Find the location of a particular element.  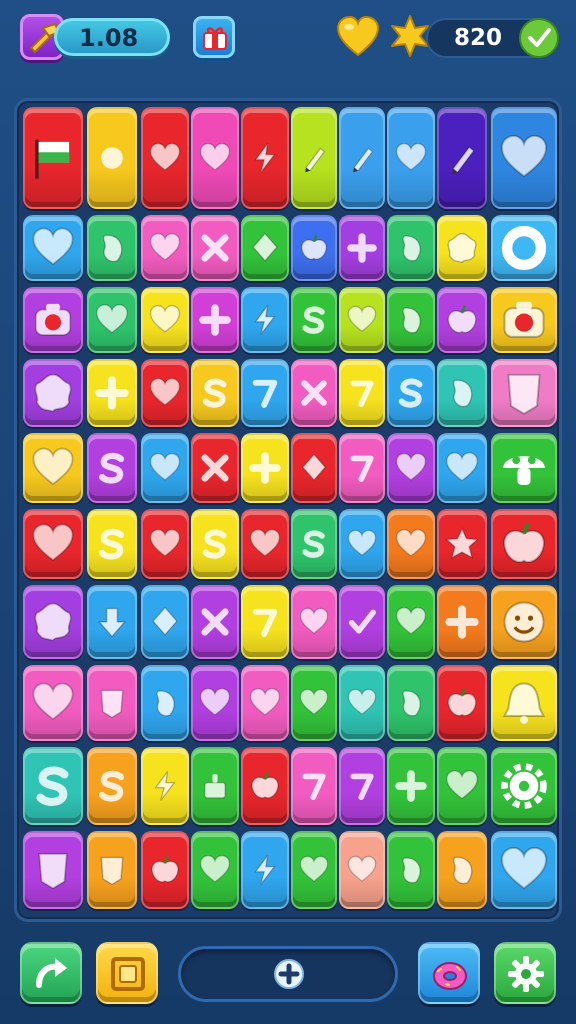

tile-r4-c6 is located at coordinates (314, 393).